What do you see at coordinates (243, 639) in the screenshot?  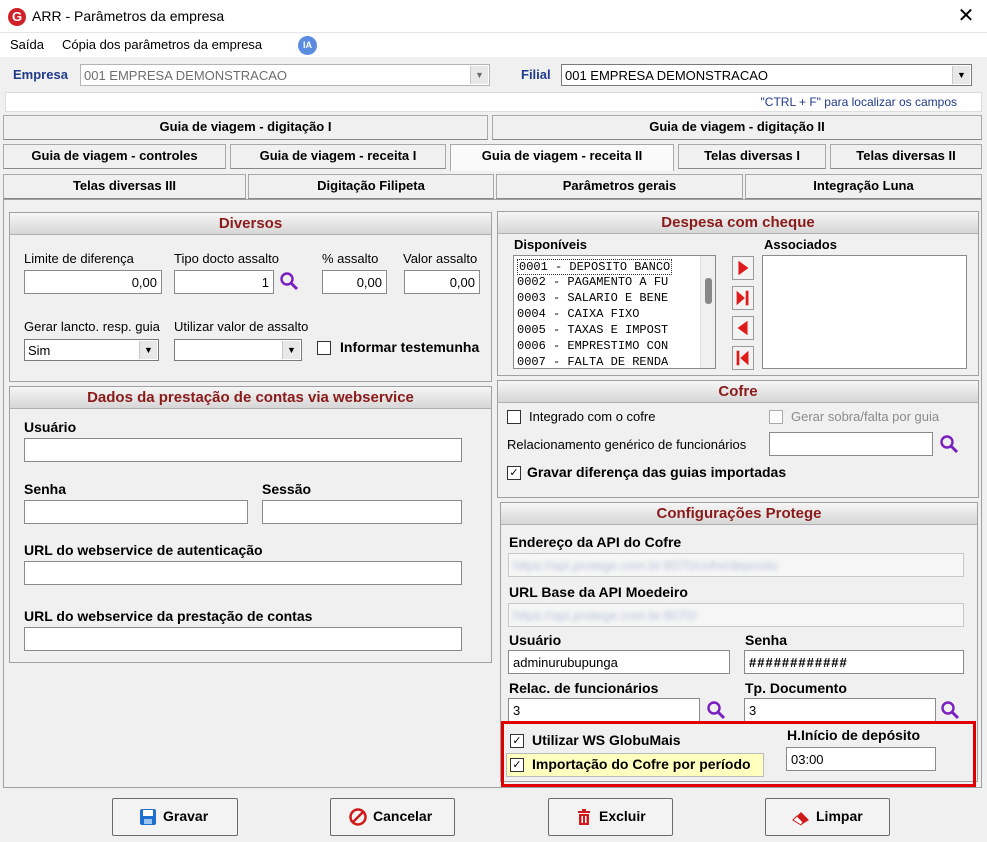 I see `url-prest-input` at bounding box center [243, 639].